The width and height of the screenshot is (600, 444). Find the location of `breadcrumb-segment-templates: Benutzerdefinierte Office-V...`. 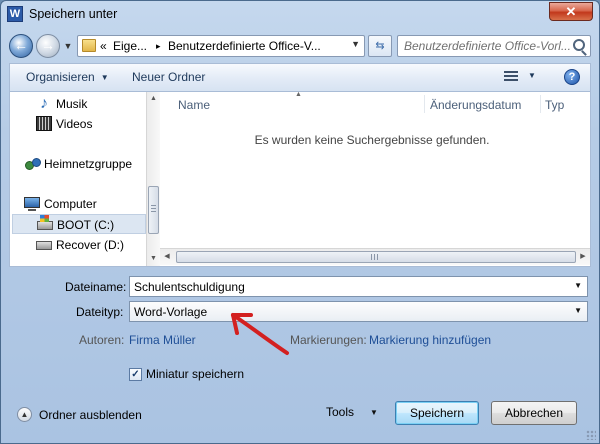

breadcrumb-segment-templates: Benutzerdefinierte Office-V... is located at coordinates (244, 46).